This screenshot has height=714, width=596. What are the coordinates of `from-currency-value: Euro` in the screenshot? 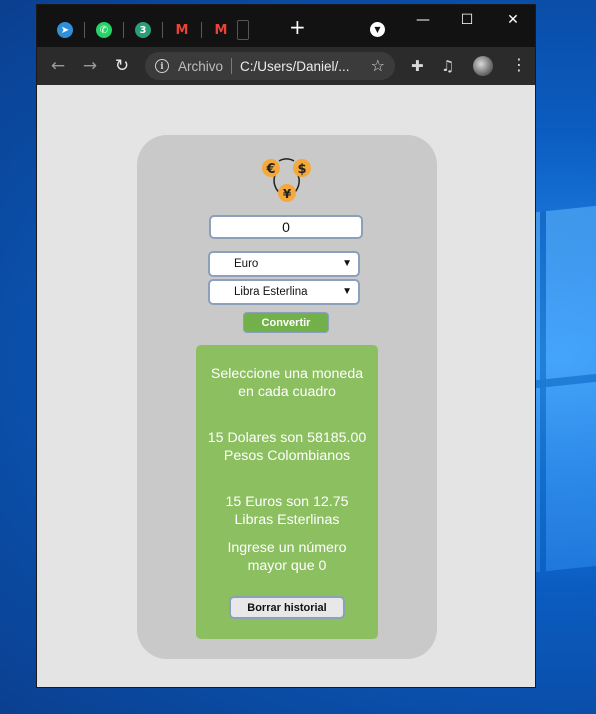 It's located at (246, 264).